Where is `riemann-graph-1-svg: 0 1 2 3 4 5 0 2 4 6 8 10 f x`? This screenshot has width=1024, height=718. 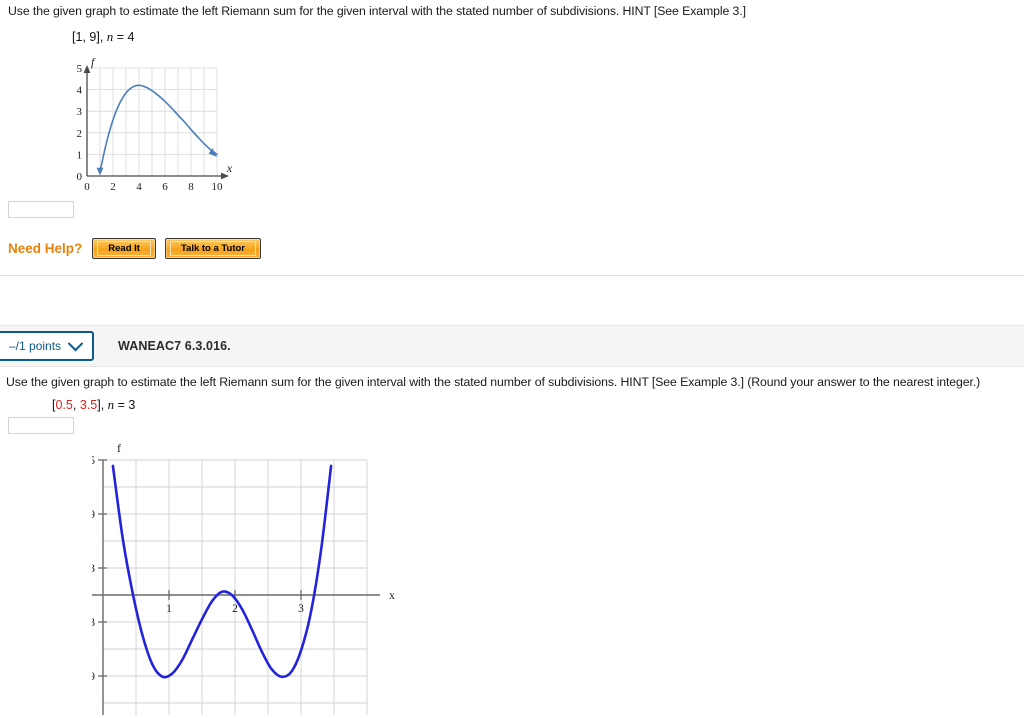 riemann-graph-1-svg: 0 1 2 3 4 5 0 2 4 6 8 10 f x is located at coordinates (155, 125).